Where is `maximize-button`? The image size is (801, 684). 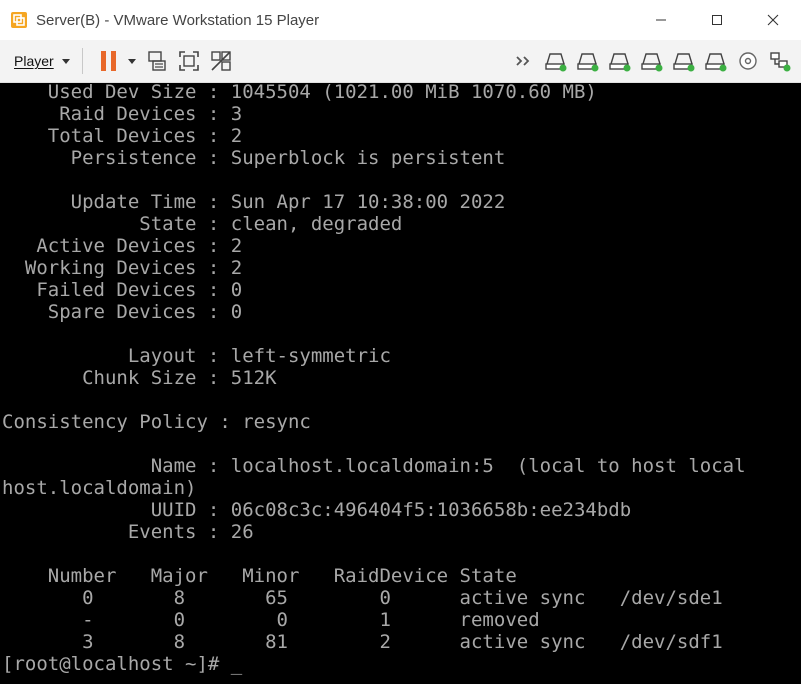 maximize-button is located at coordinates (717, 20).